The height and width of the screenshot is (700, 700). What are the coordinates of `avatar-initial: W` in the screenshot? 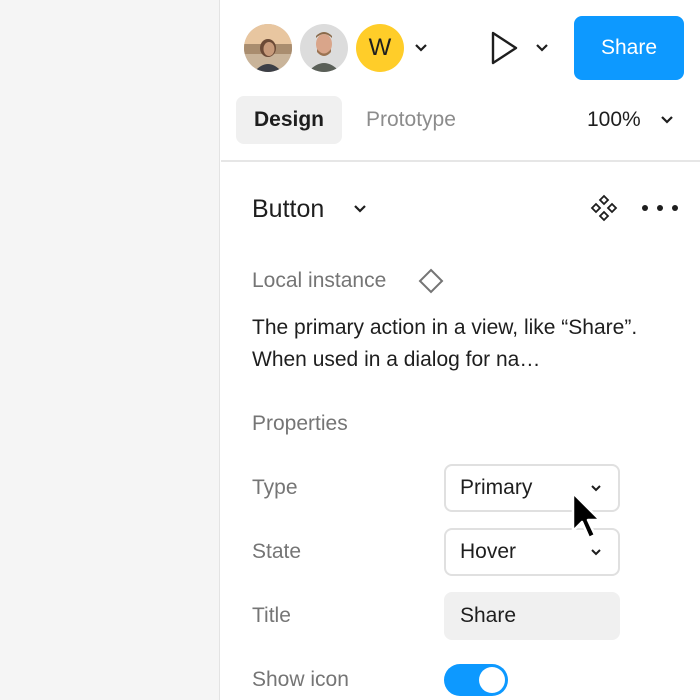 It's located at (380, 47).